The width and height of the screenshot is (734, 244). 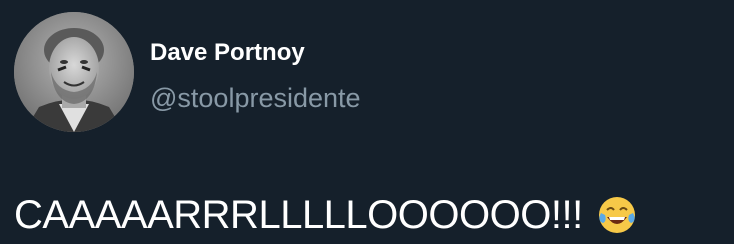 I want to click on avatar-photo, so click(x=74, y=72).